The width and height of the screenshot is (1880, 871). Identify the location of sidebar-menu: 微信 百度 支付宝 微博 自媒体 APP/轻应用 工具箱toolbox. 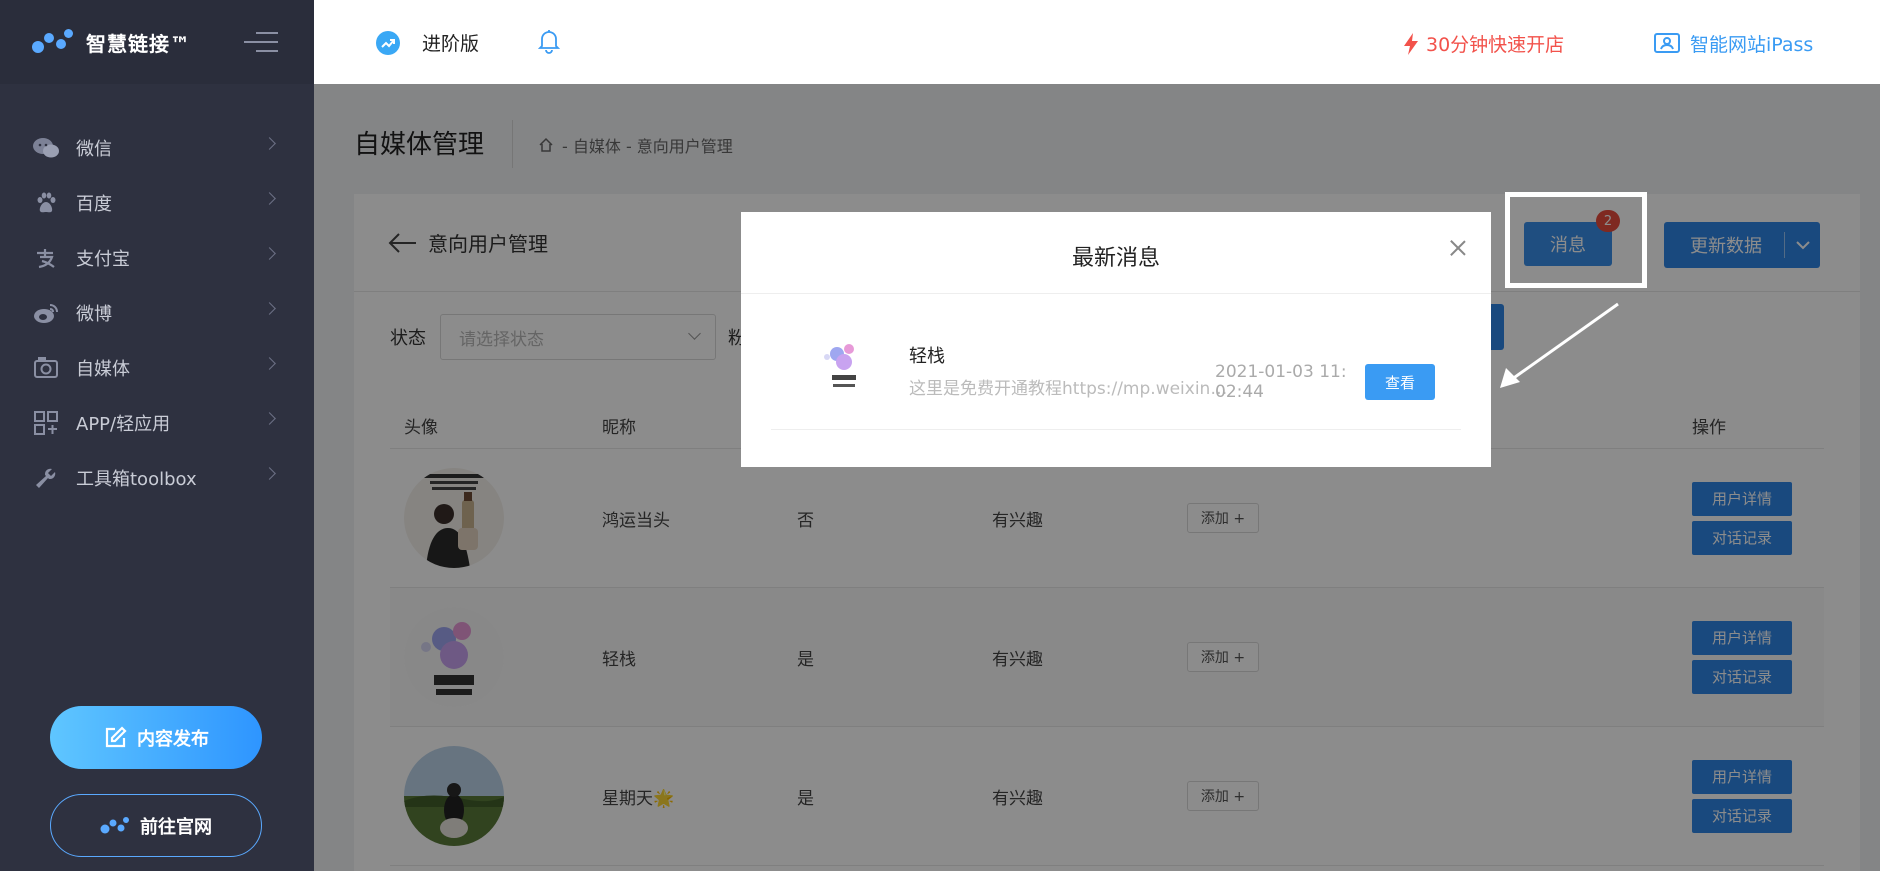
(157, 312).